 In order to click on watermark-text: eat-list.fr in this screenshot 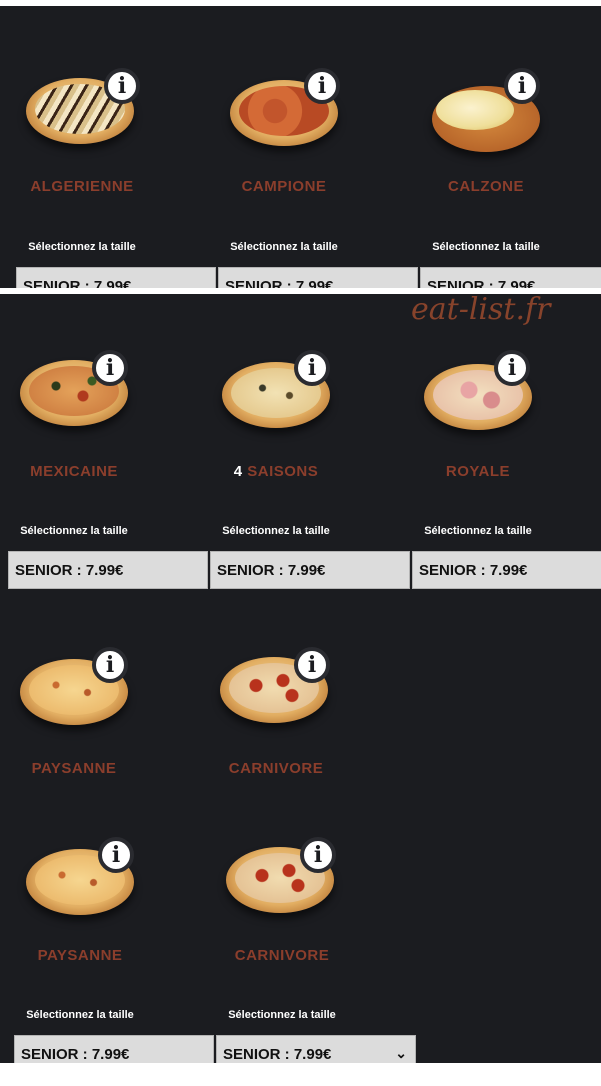, I will do `click(481, 309)`.